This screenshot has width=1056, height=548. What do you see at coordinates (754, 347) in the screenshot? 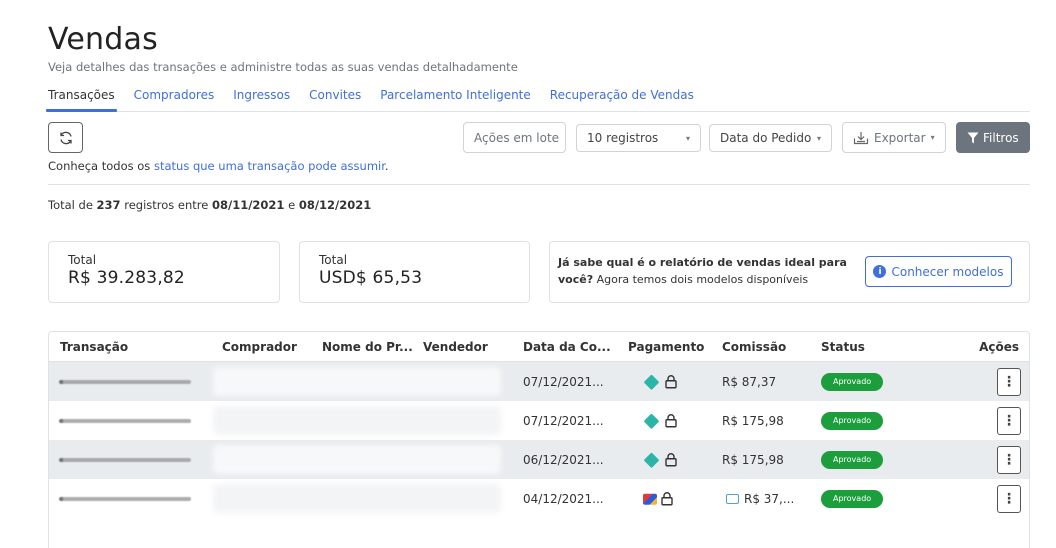
I see `col-comissao: Comissão` at bounding box center [754, 347].